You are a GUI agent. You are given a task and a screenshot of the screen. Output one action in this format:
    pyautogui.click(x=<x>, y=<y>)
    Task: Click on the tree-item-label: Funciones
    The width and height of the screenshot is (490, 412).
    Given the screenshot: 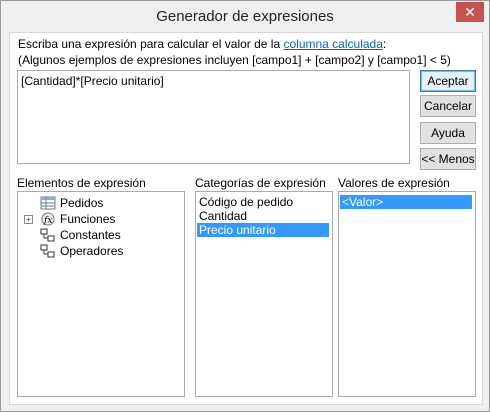 What is the action you would take?
    pyautogui.click(x=88, y=219)
    